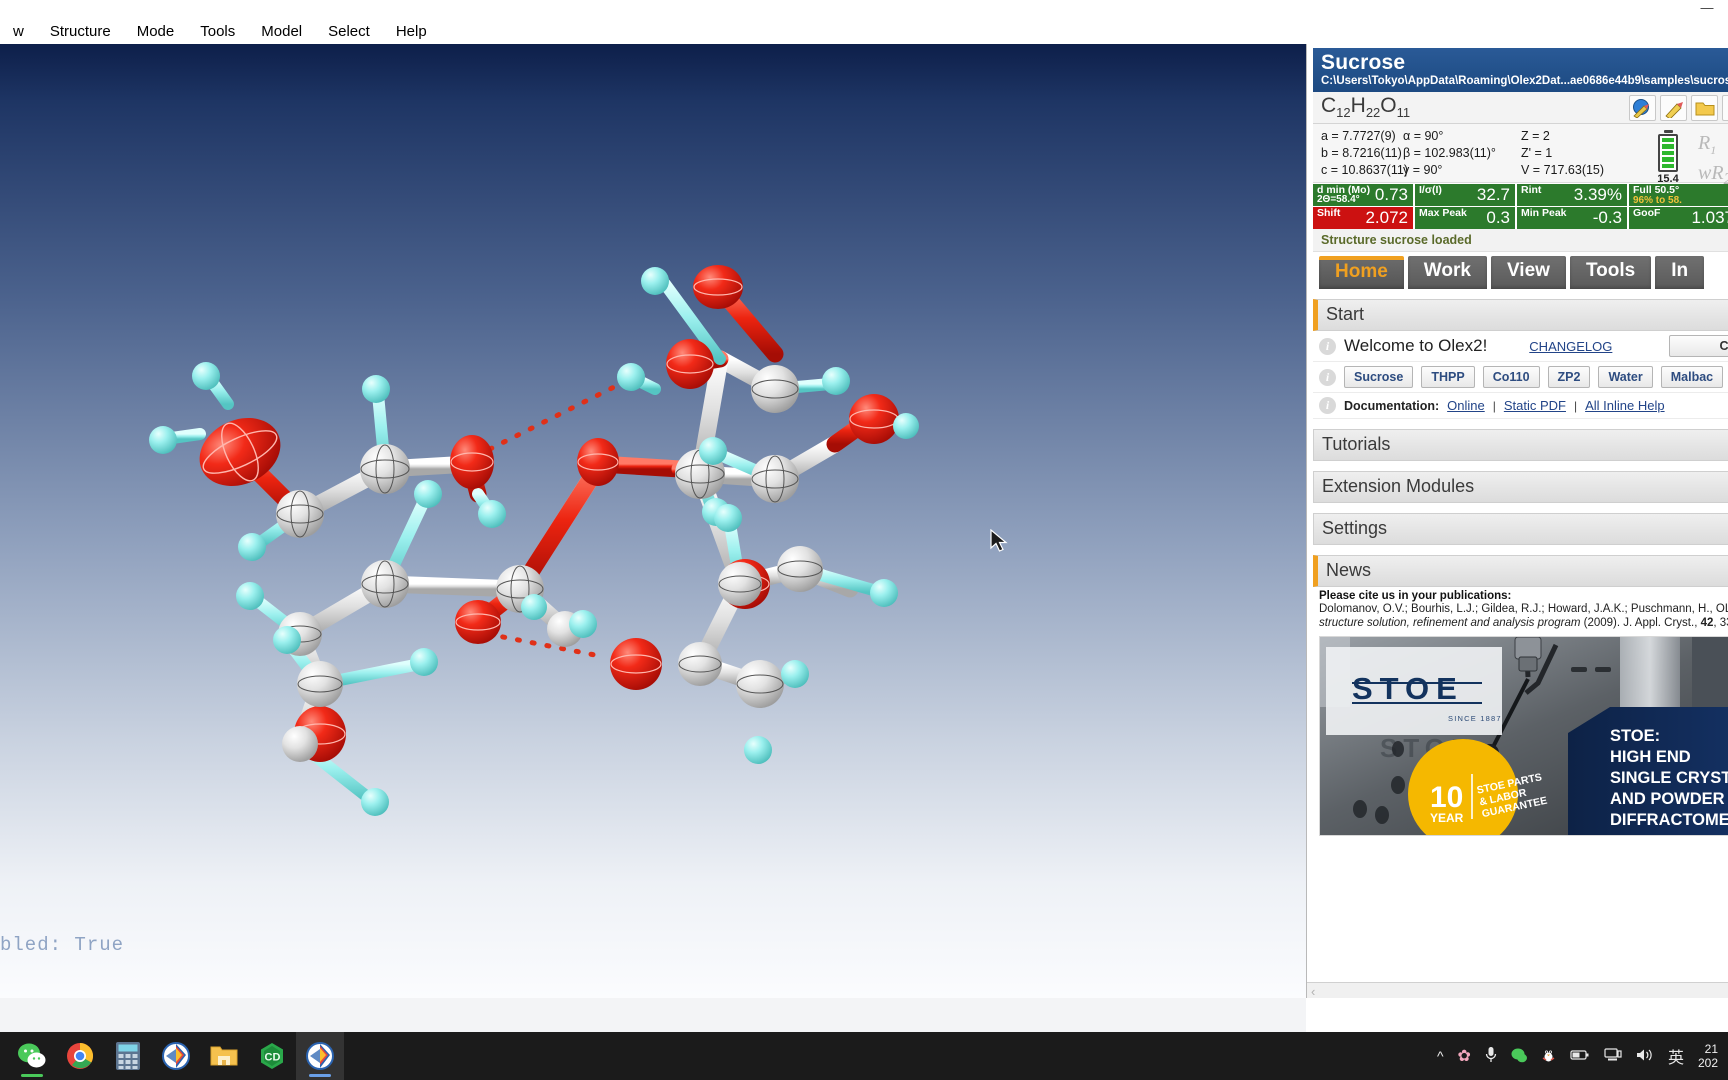 Image resolution: width=1728 pixels, height=1080 pixels. I want to click on ad-headline-1: STOE:, so click(1635, 736).